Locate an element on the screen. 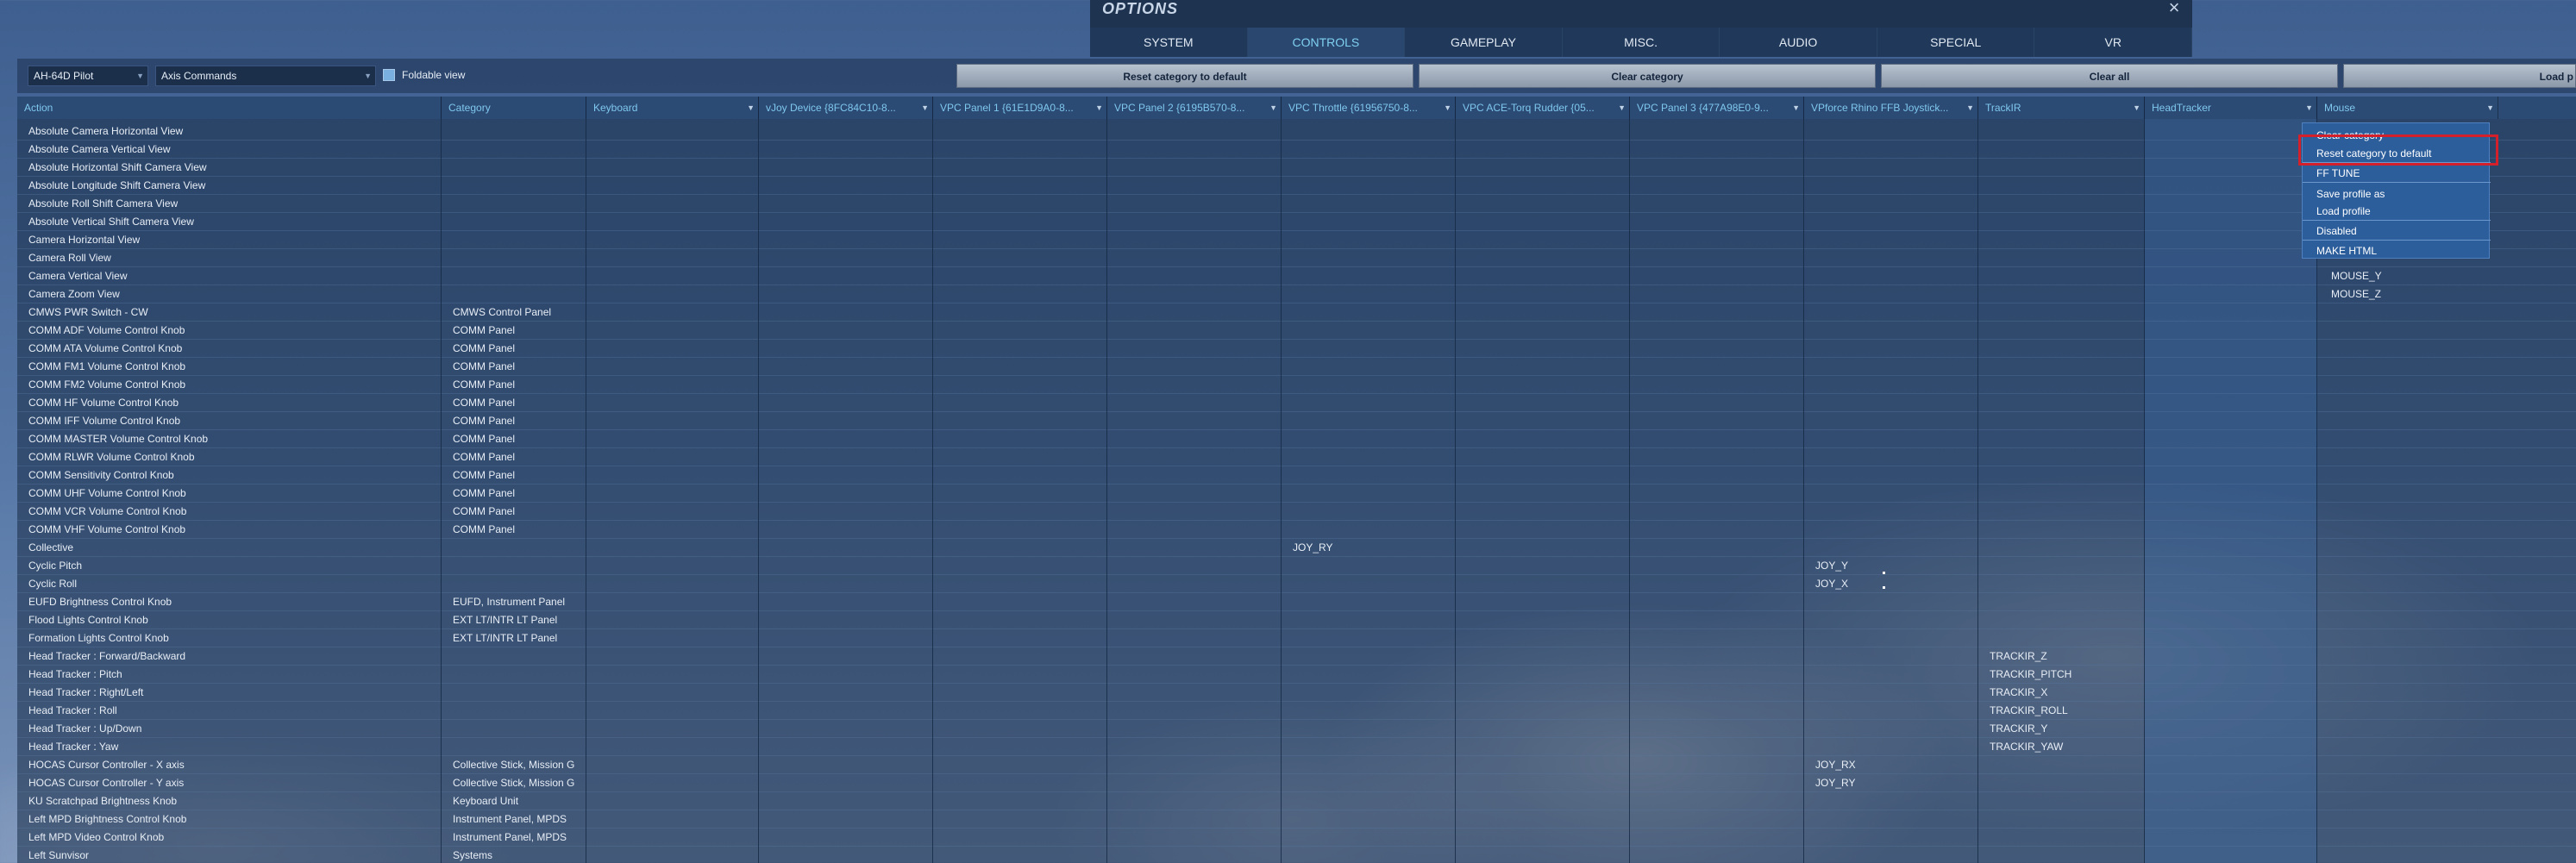  table-row: Absolute Roll Shift Camera View is located at coordinates (1296, 204).